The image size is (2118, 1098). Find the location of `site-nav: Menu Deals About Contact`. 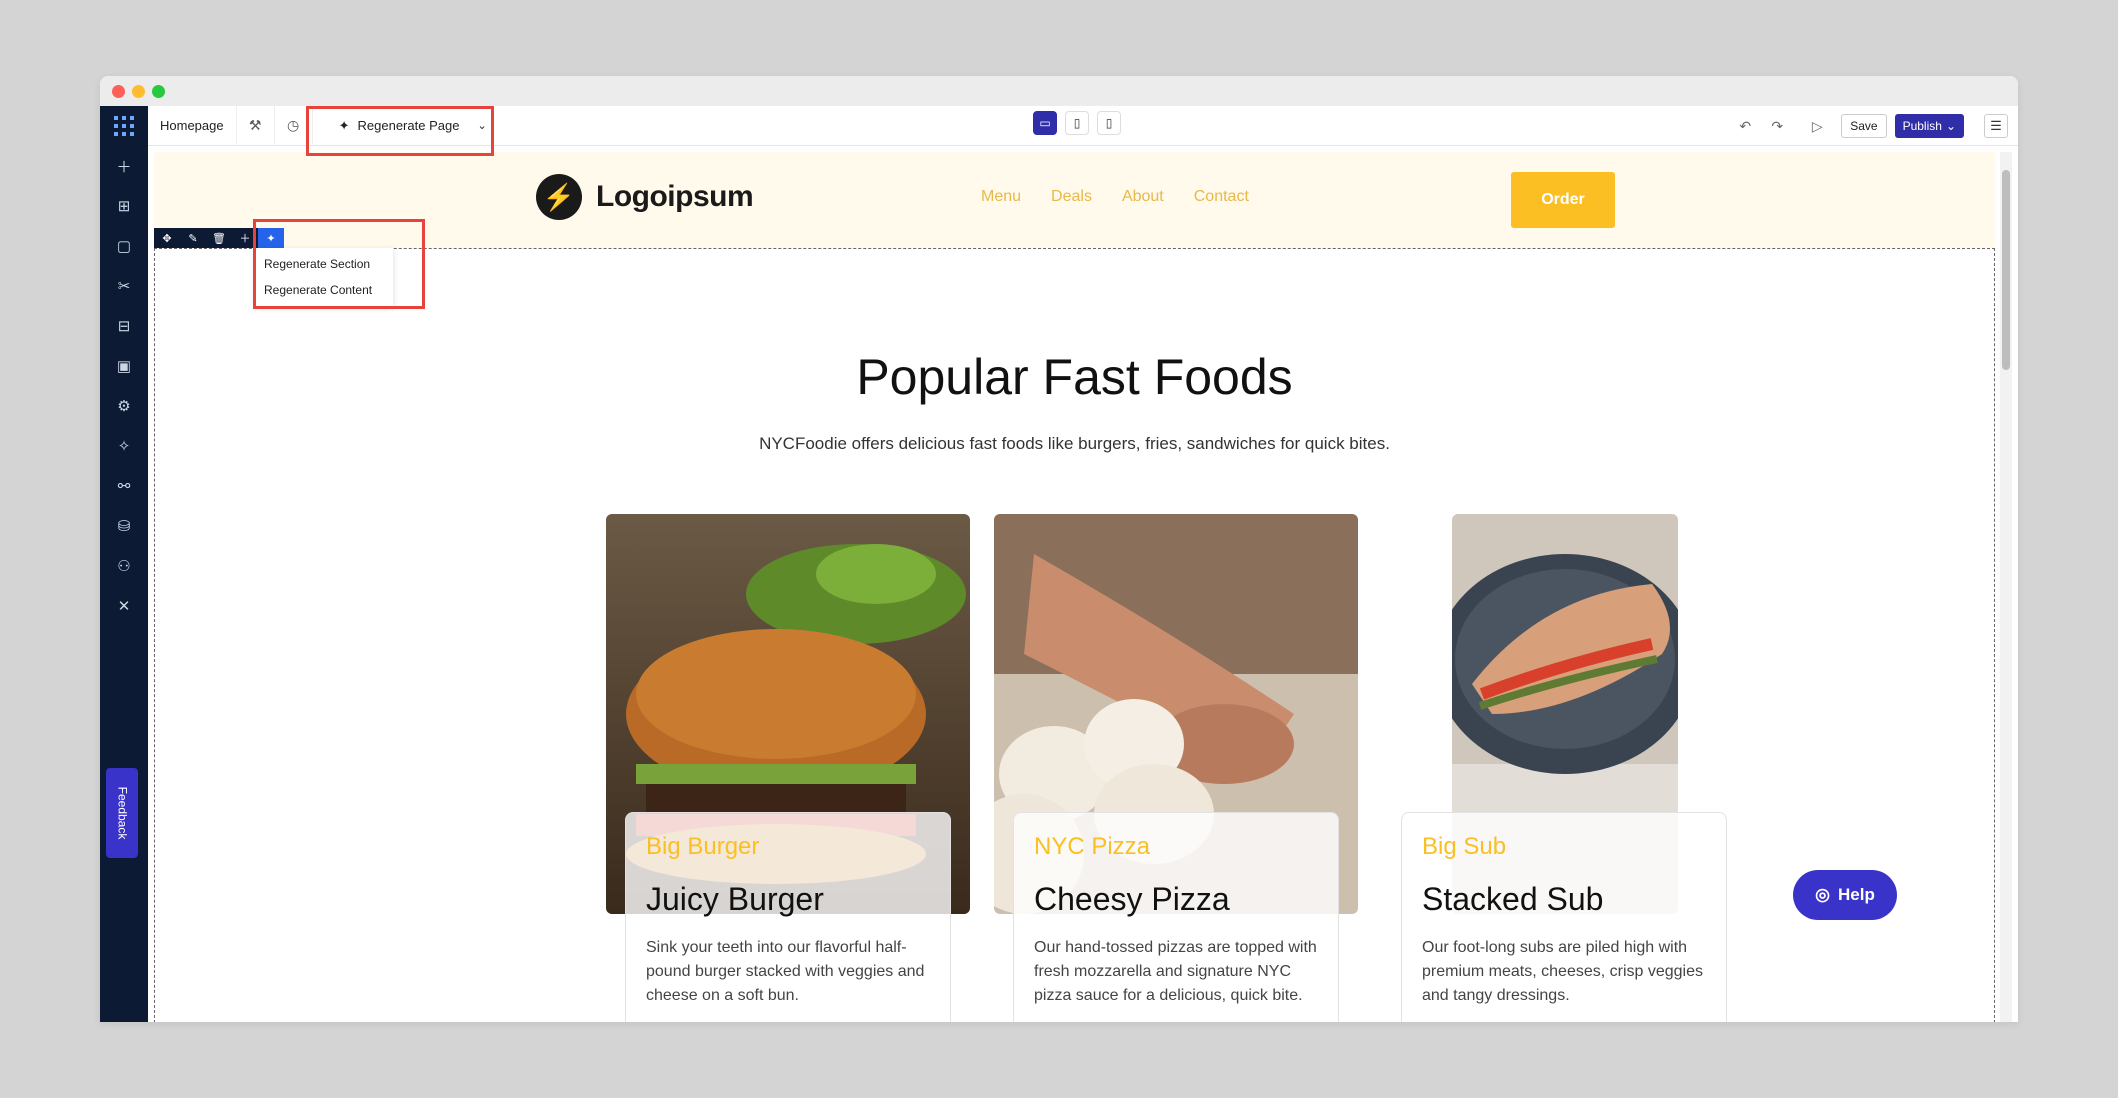

site-nav: Menu Deals About Contact is located at coordinates (1115, 197).